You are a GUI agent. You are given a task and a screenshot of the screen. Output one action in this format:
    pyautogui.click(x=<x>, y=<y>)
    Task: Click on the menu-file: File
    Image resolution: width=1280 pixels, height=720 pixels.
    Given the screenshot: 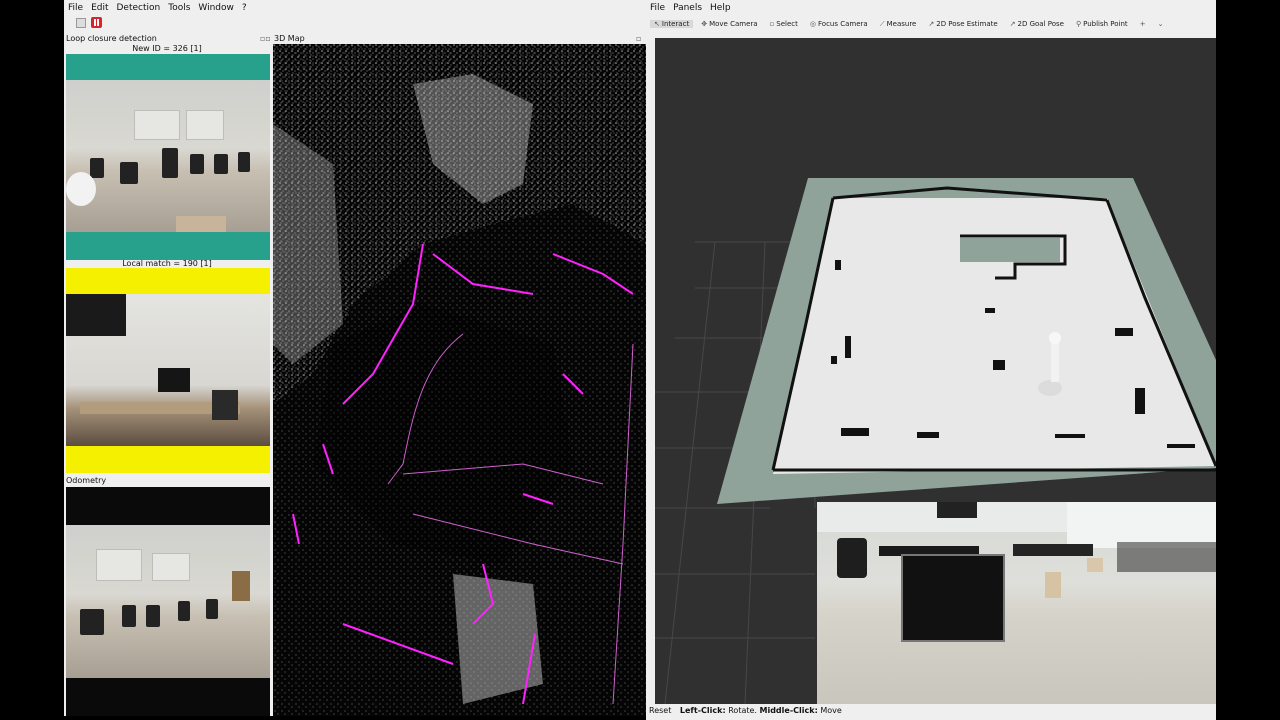 What is the action you would take?
    pyautogui.click(x=75, y=8)
    